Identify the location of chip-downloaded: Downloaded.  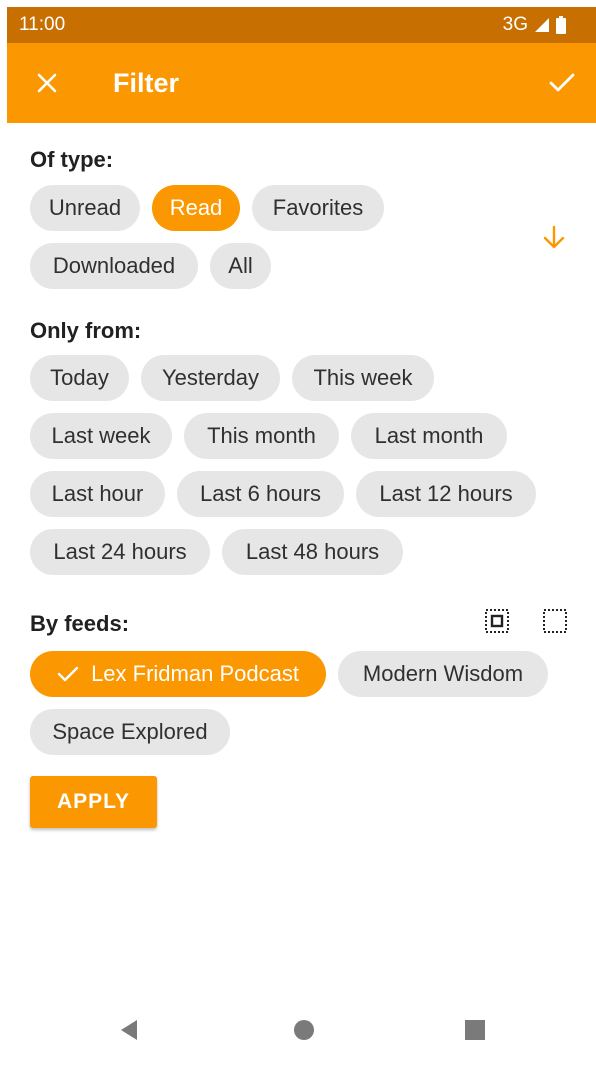
(114, 266).